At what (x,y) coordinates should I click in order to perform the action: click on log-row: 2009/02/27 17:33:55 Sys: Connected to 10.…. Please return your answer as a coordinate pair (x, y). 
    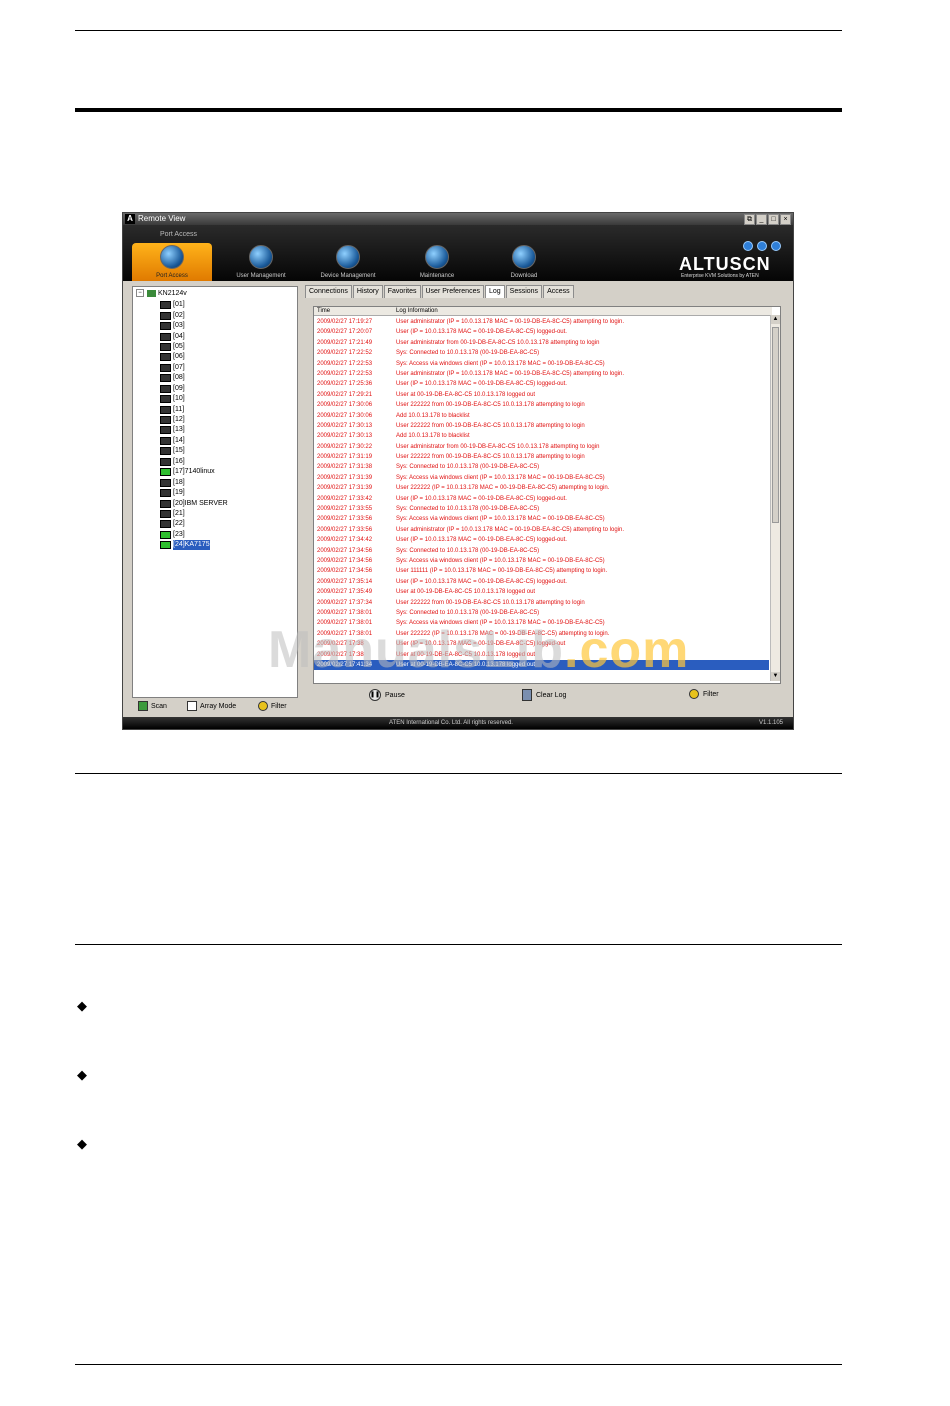
    Looking at the image, I should click on (541, 509).